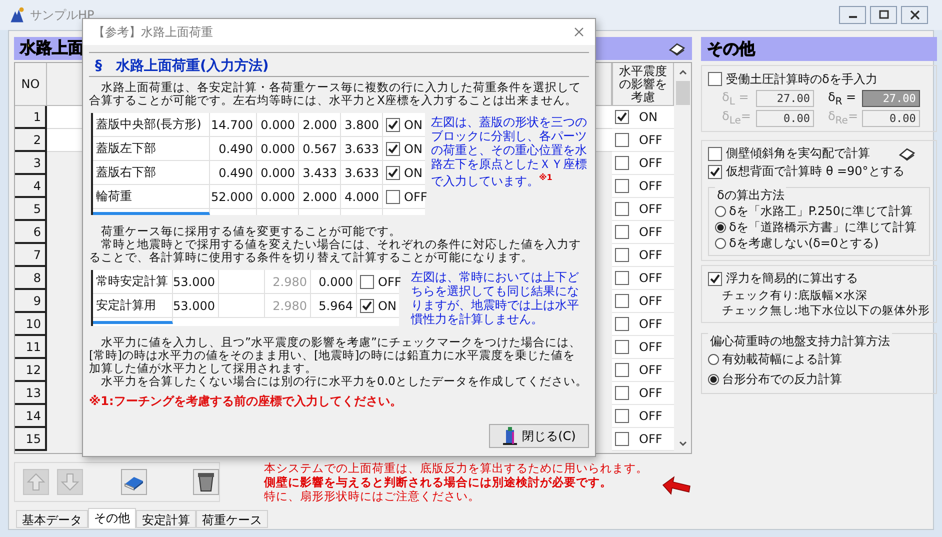 Image resolution: width=942 pixels, height=537 pixels. I want to click on field-label: δ$_{L}$ =, so click(736, 99).